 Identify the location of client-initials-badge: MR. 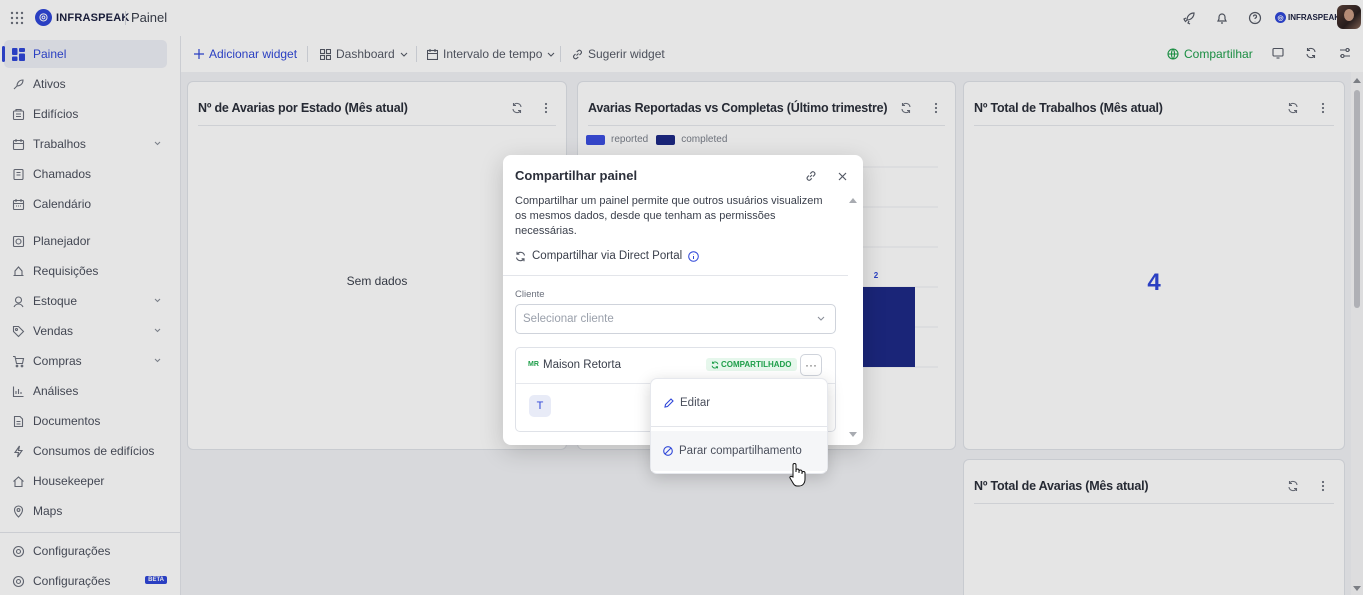
(533, 364).